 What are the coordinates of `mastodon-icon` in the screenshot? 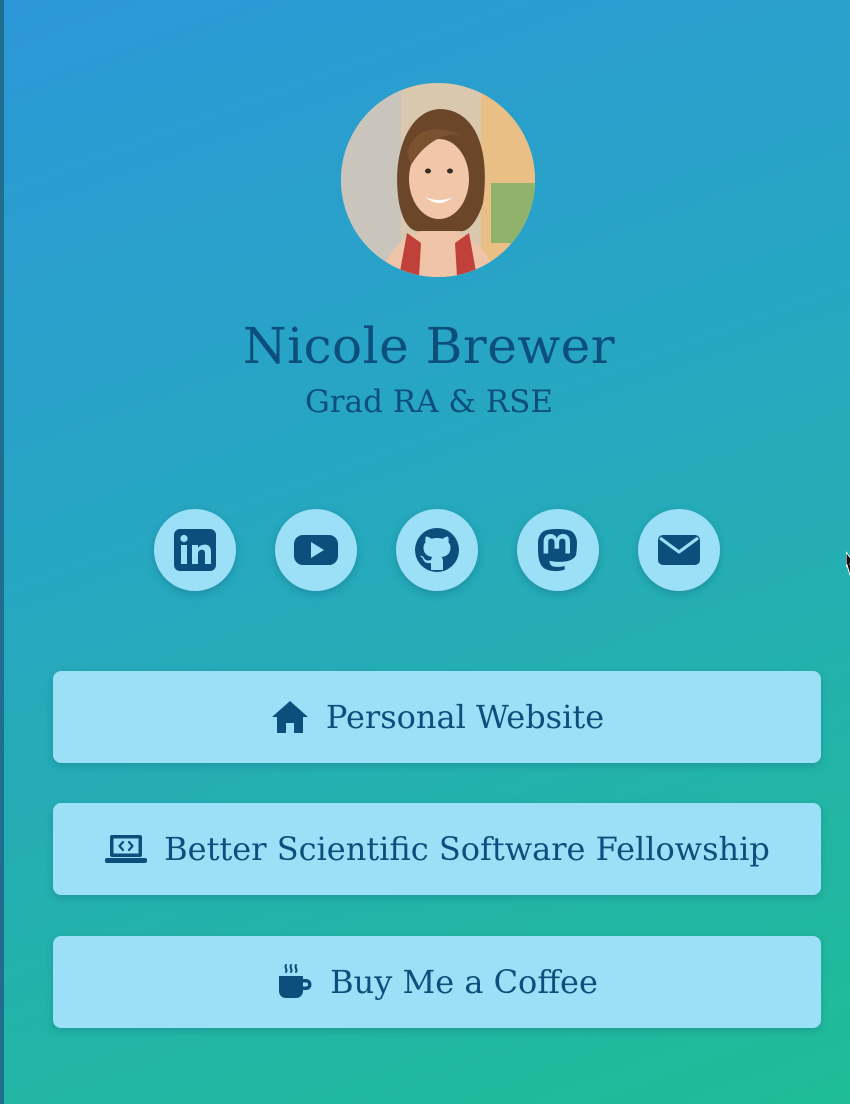 It's located at (557, 550).